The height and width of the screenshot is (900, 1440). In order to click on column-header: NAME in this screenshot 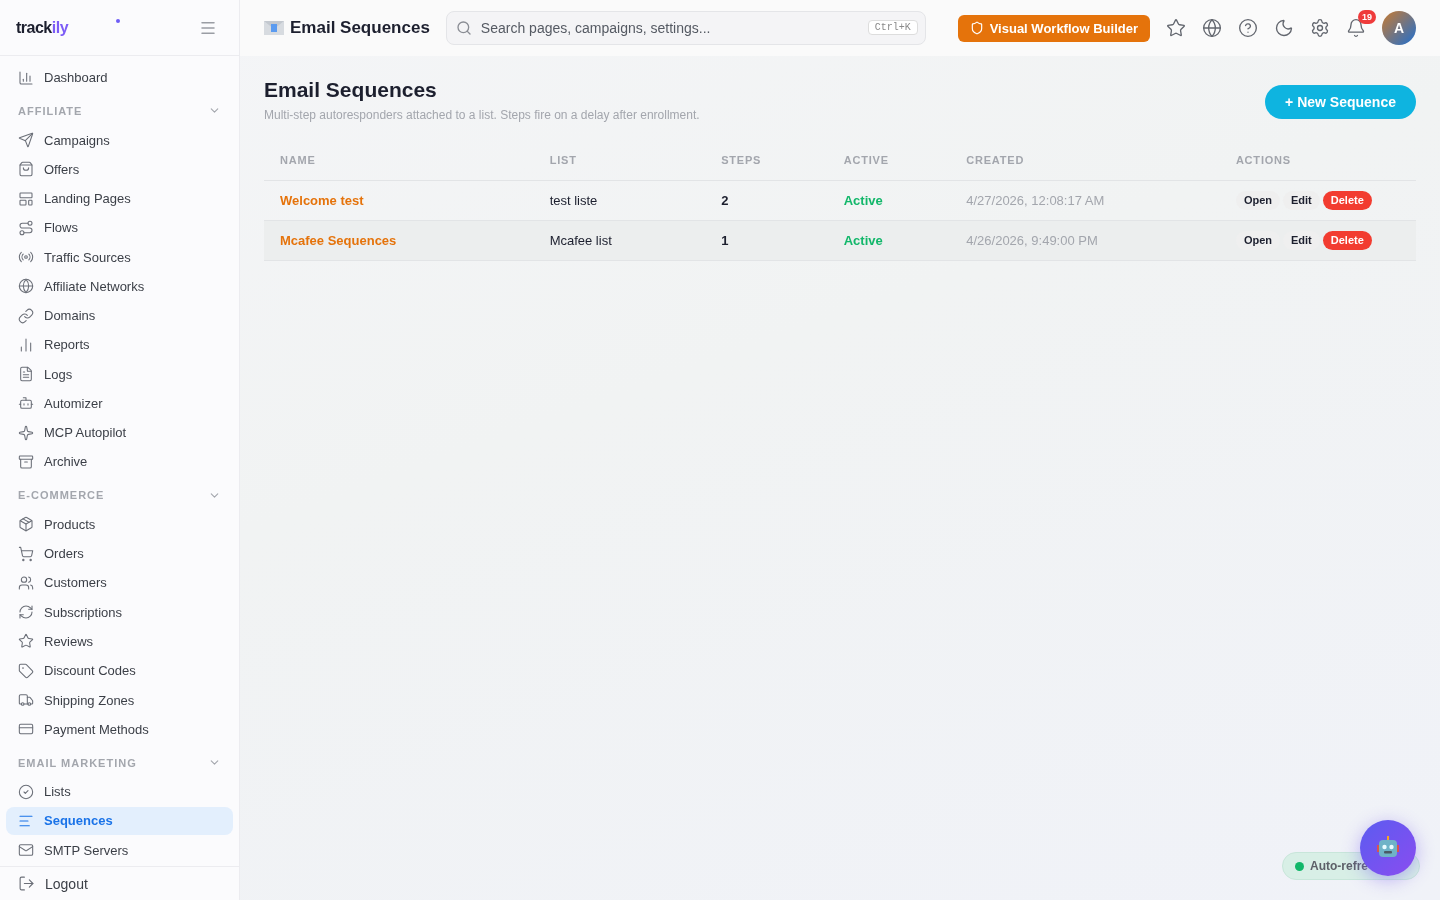, I will do `click(399, 160)`.